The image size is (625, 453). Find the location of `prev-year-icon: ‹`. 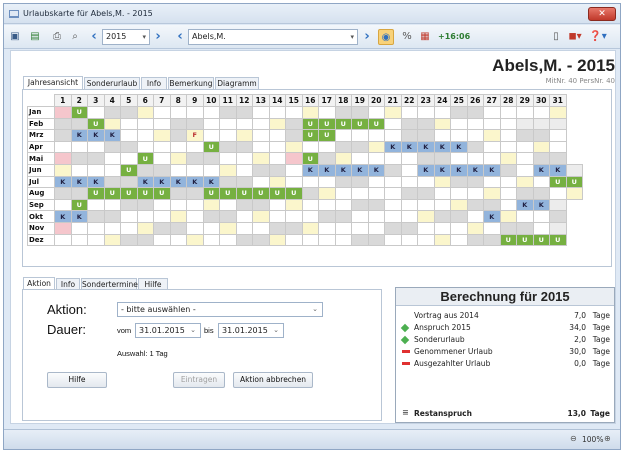

prev-year-icon: ‹ is located at coordinates (94, 37).